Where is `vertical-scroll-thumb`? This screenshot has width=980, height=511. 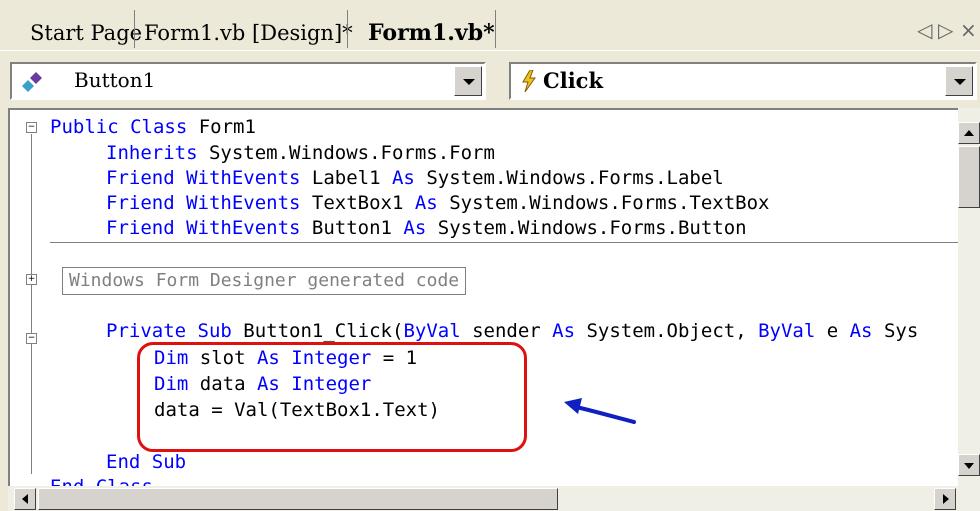
vertical-scroll-thumb is located at coordinates (969, 177).